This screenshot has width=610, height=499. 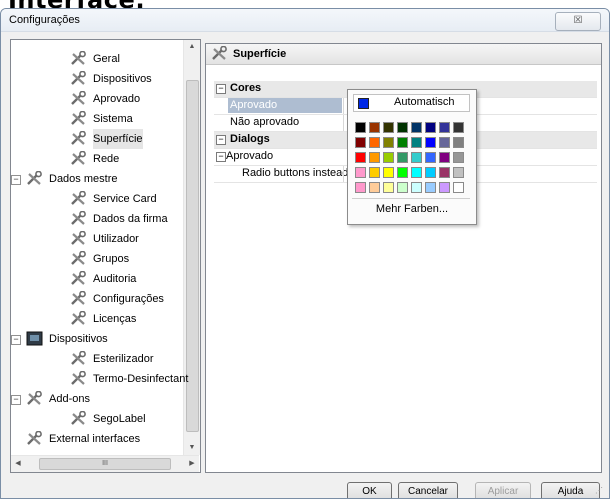 What do you see at coordinates (106, 159) in the screenshot?
I see `tree-item-label: Rede` at bounding box center [106, 159].